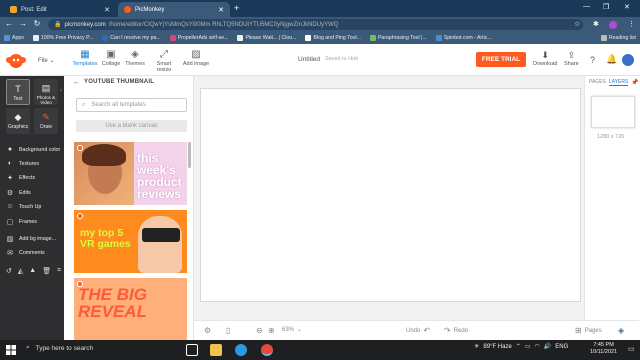 This screenshot has width=640, height=360. Describe the element at coordinates (76, 82) in the screenshot. I see `back-arrow-icon: ←` at that location.